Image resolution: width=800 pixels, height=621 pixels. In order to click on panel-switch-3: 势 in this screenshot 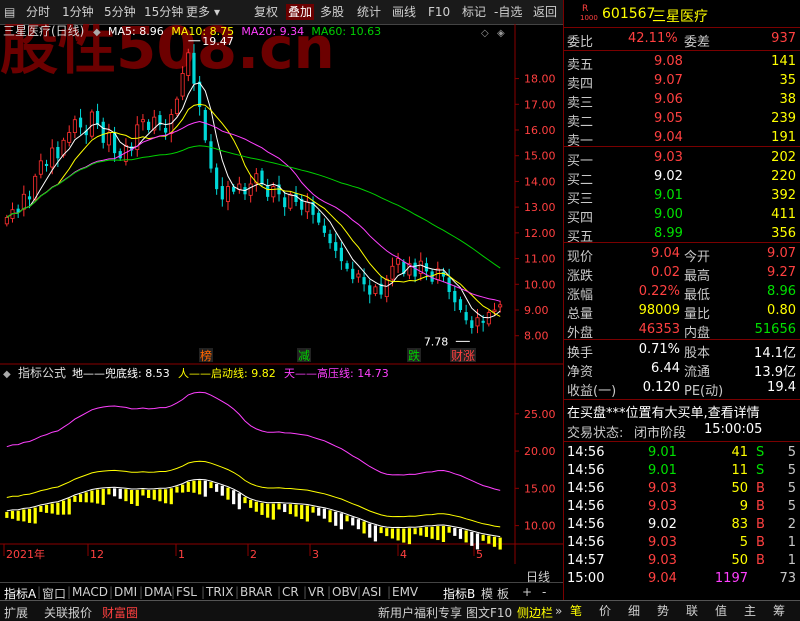, I will do `click(663, 611)`.